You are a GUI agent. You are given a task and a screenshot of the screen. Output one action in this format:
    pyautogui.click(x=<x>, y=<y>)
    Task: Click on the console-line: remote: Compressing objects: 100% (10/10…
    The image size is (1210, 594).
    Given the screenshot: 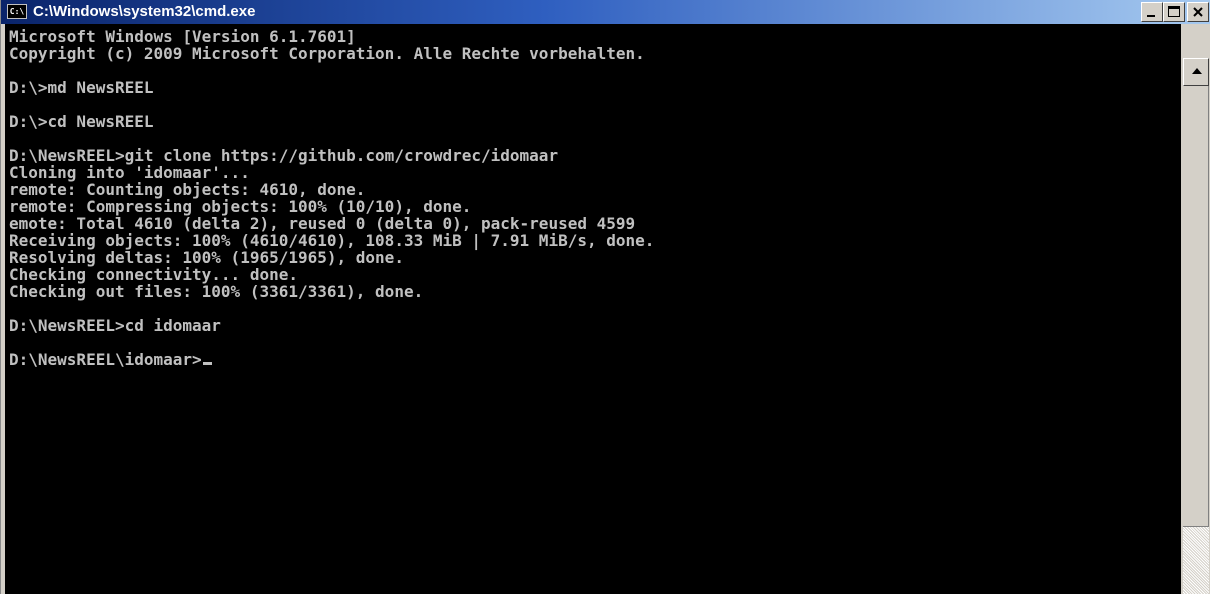 What is the action you would take?
    pyautogui.click(x=240, y=206)
    